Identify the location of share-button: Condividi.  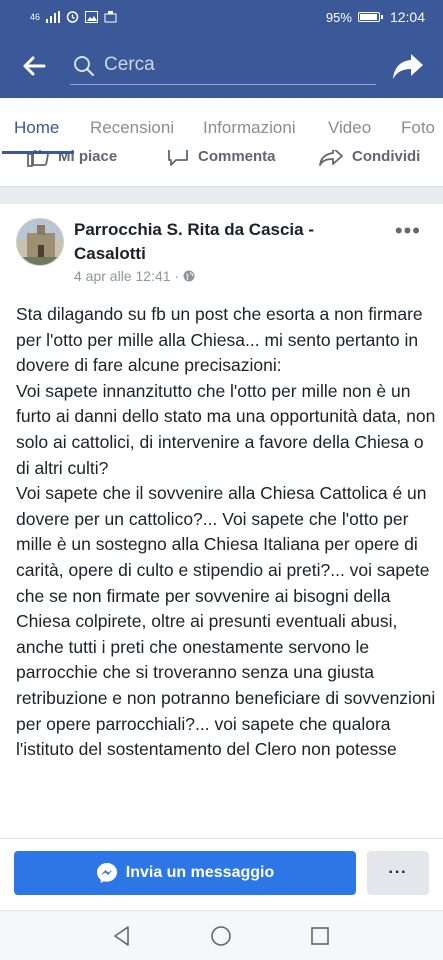
(369, 159).